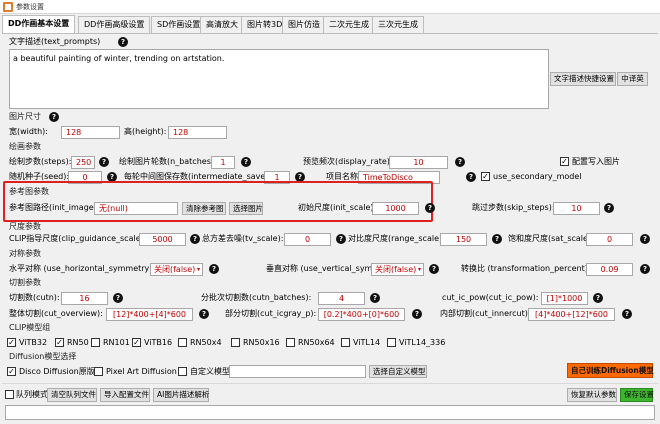  I want to click on clear-ref-button: 清除参考图, so click(204, 208).